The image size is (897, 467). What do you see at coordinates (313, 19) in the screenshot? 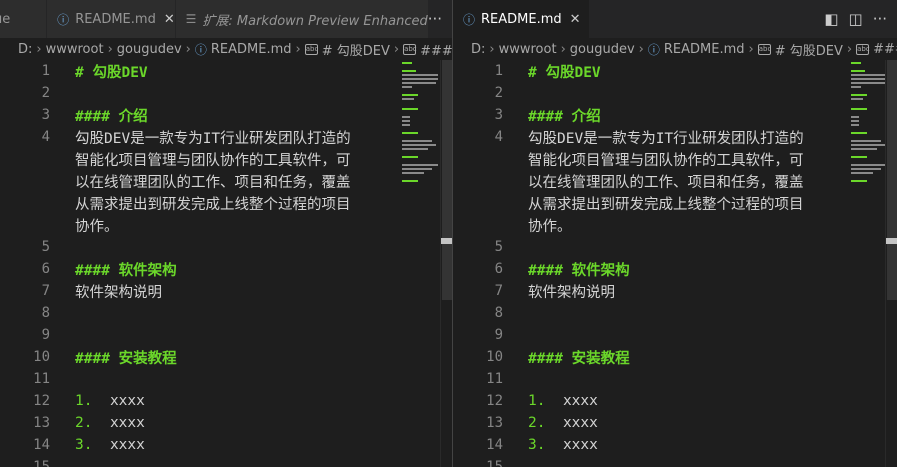
I see `tab-extension-preview: ☰ 扩展: Markdown Preview Enhanced` at bounding box center [313, 19].